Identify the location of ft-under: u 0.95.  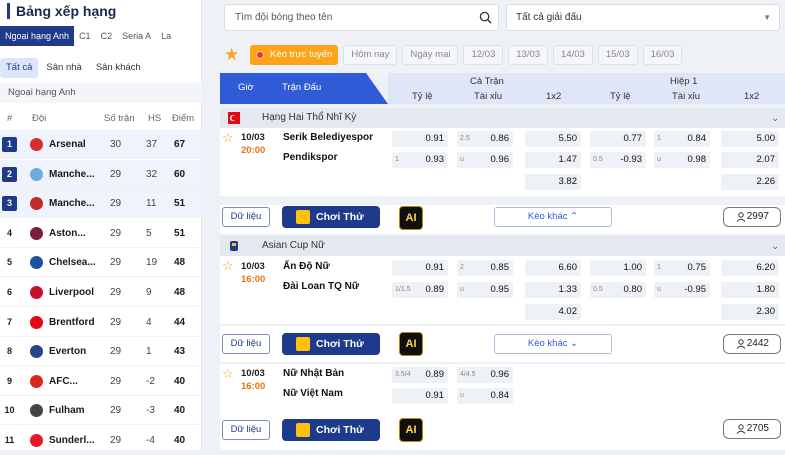
(485, 290).